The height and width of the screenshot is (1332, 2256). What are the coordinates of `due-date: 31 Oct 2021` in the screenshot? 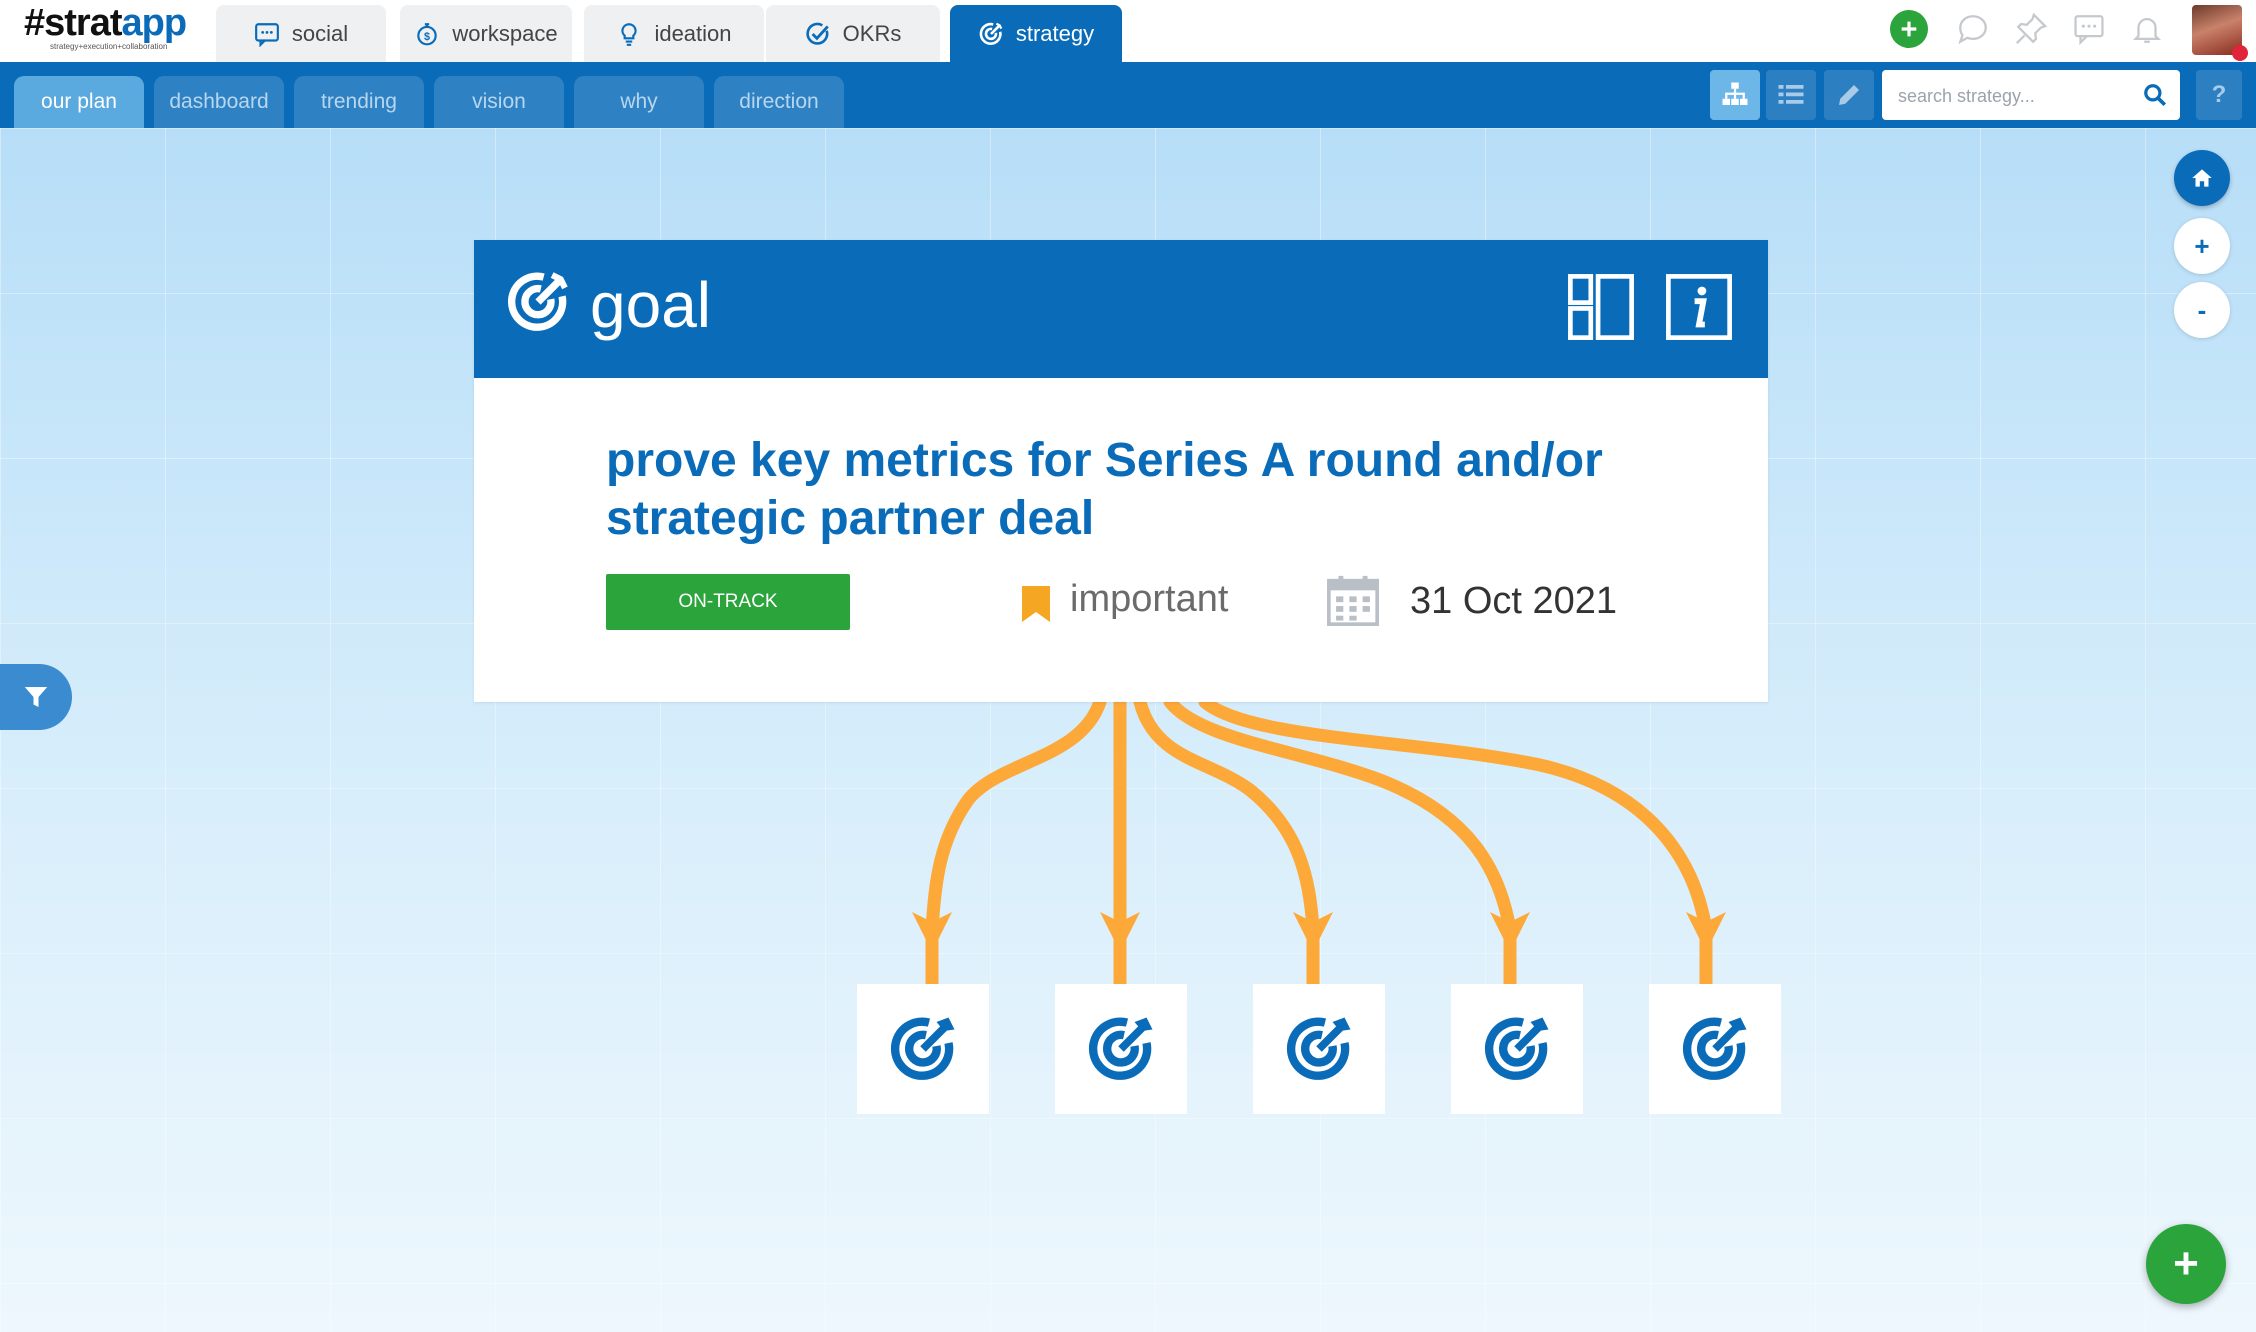 It's located at (1514, 601).